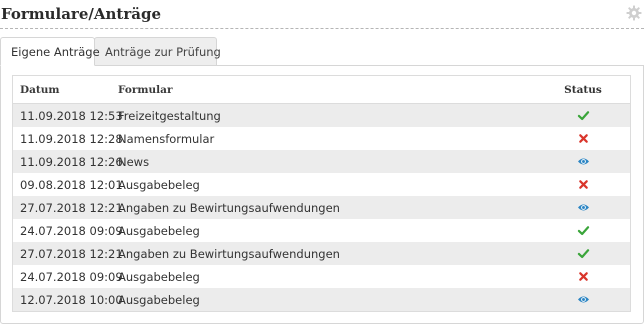  Describe the element at coordinates (322, 28) in the screenshot. I see `header-divider` at that location.